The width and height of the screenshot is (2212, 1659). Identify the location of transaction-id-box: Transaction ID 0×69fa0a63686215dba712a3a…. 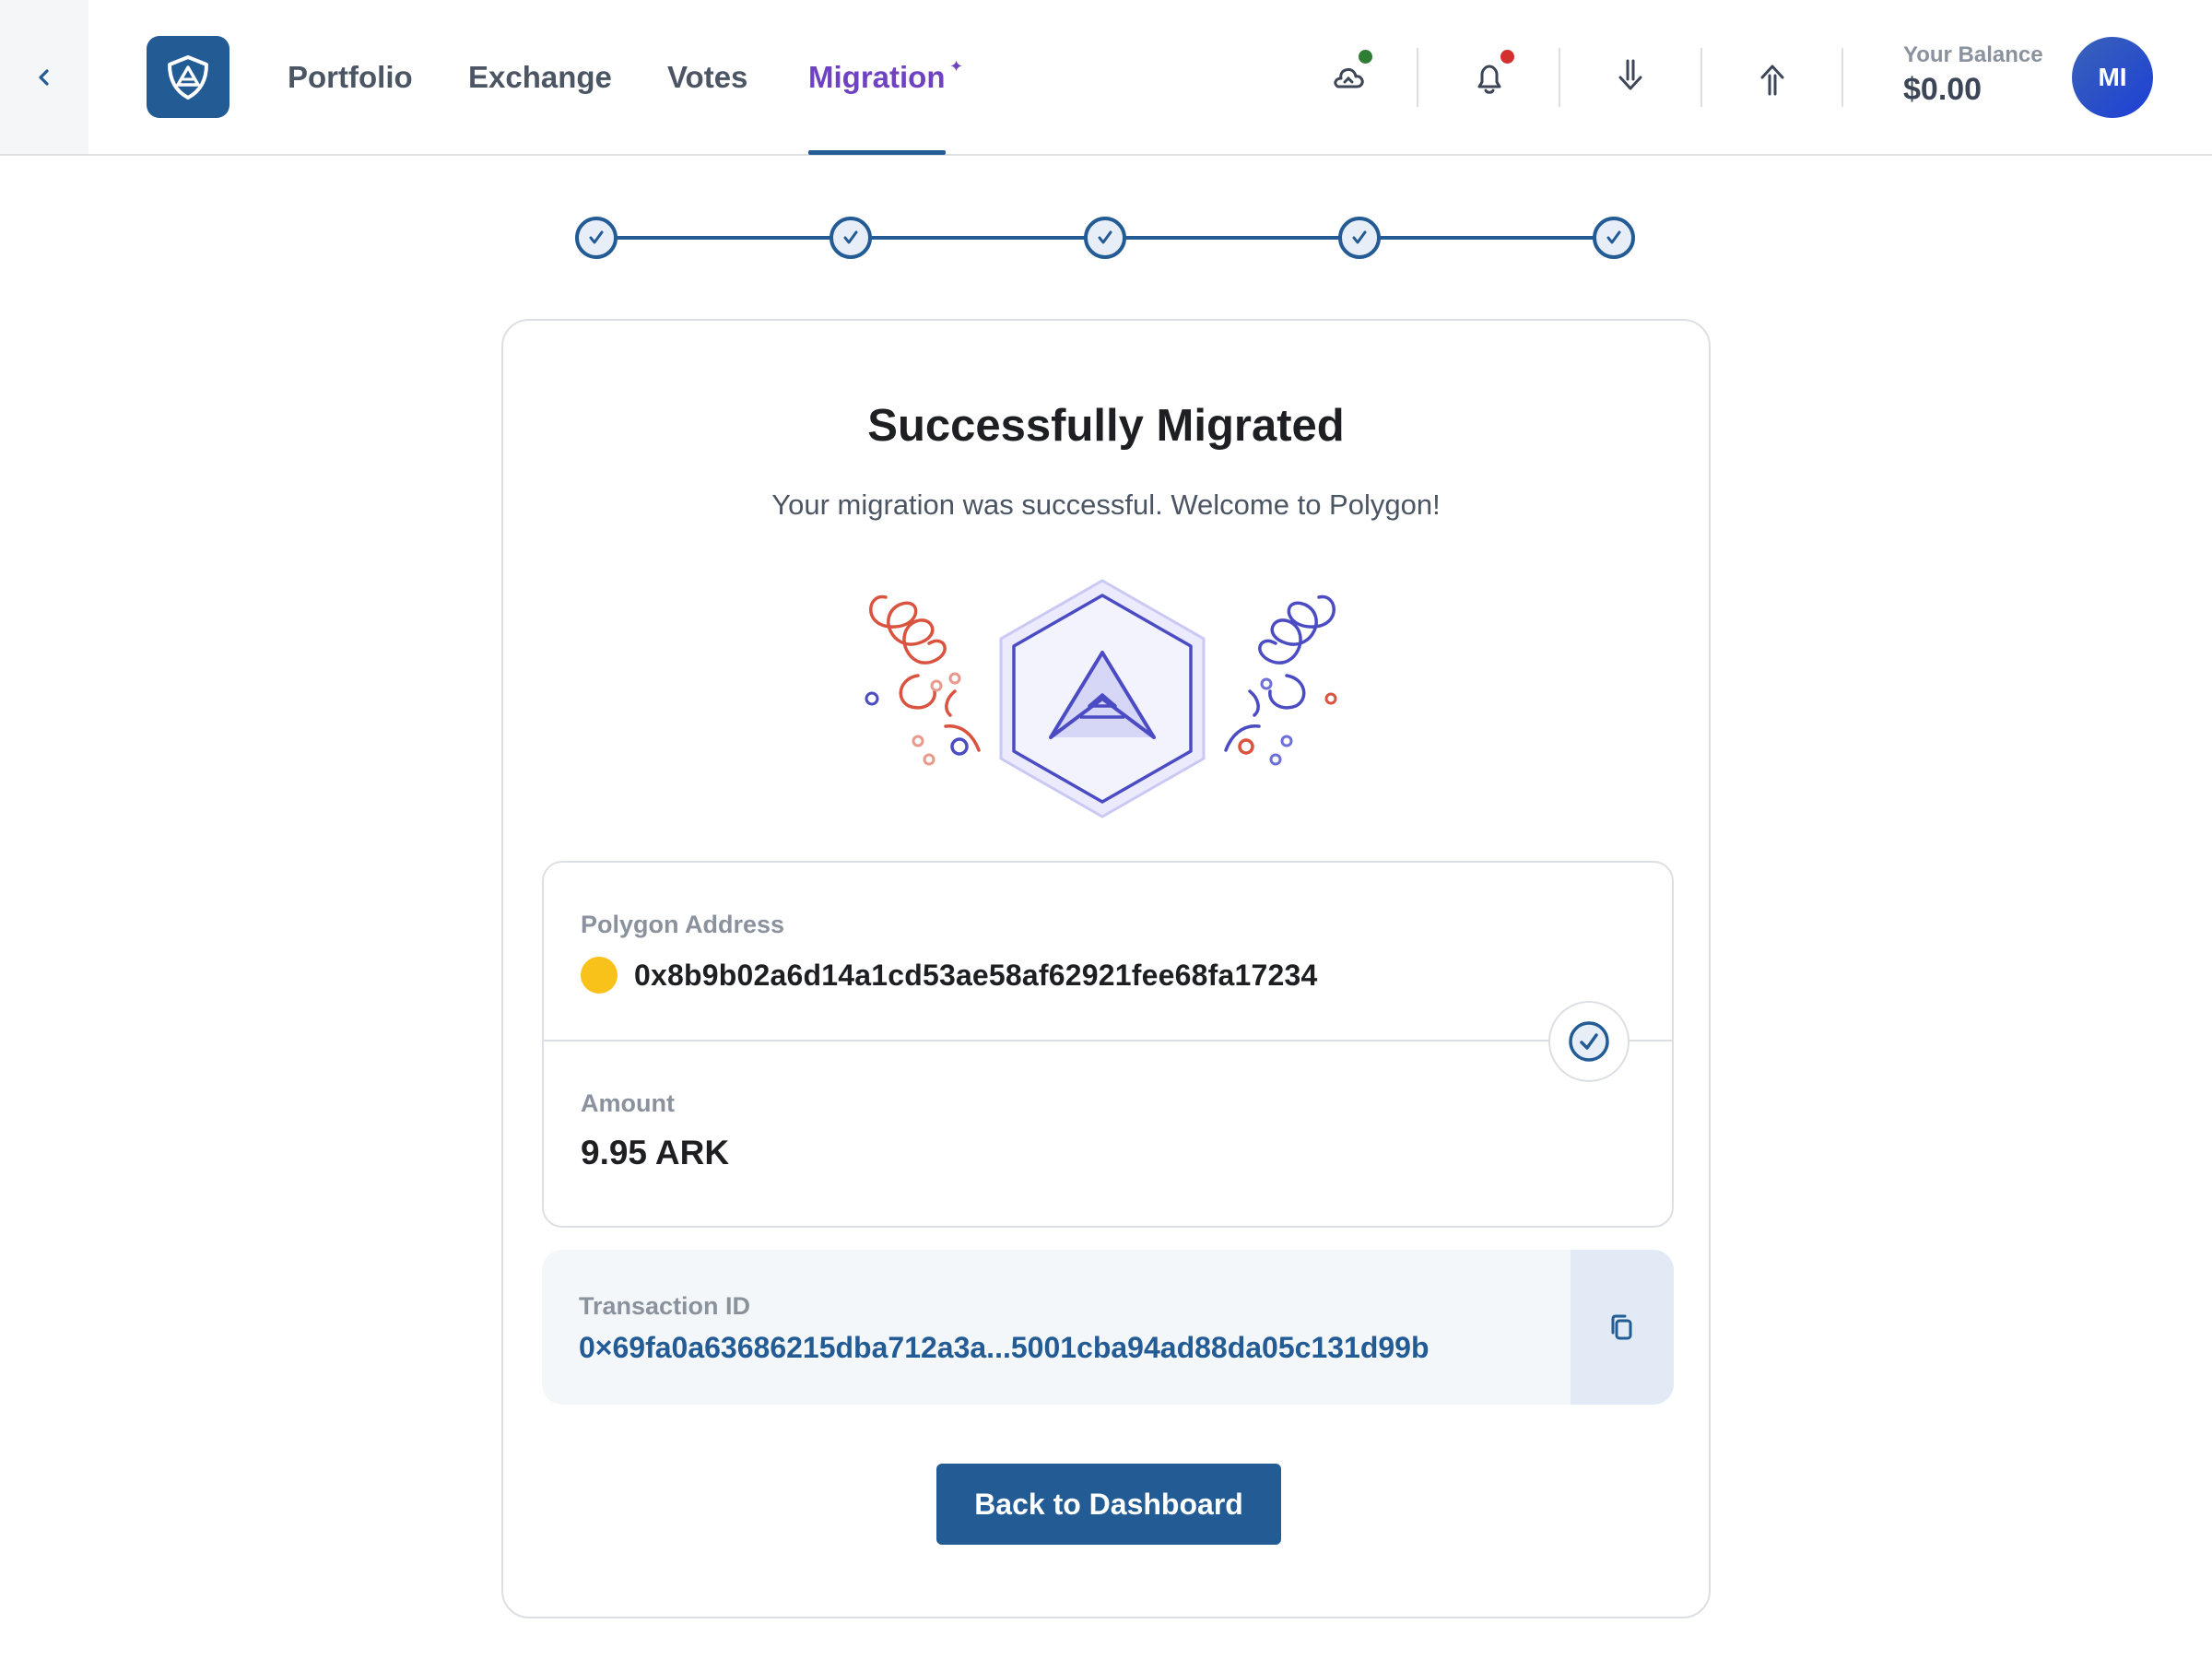
(1108, 1327).